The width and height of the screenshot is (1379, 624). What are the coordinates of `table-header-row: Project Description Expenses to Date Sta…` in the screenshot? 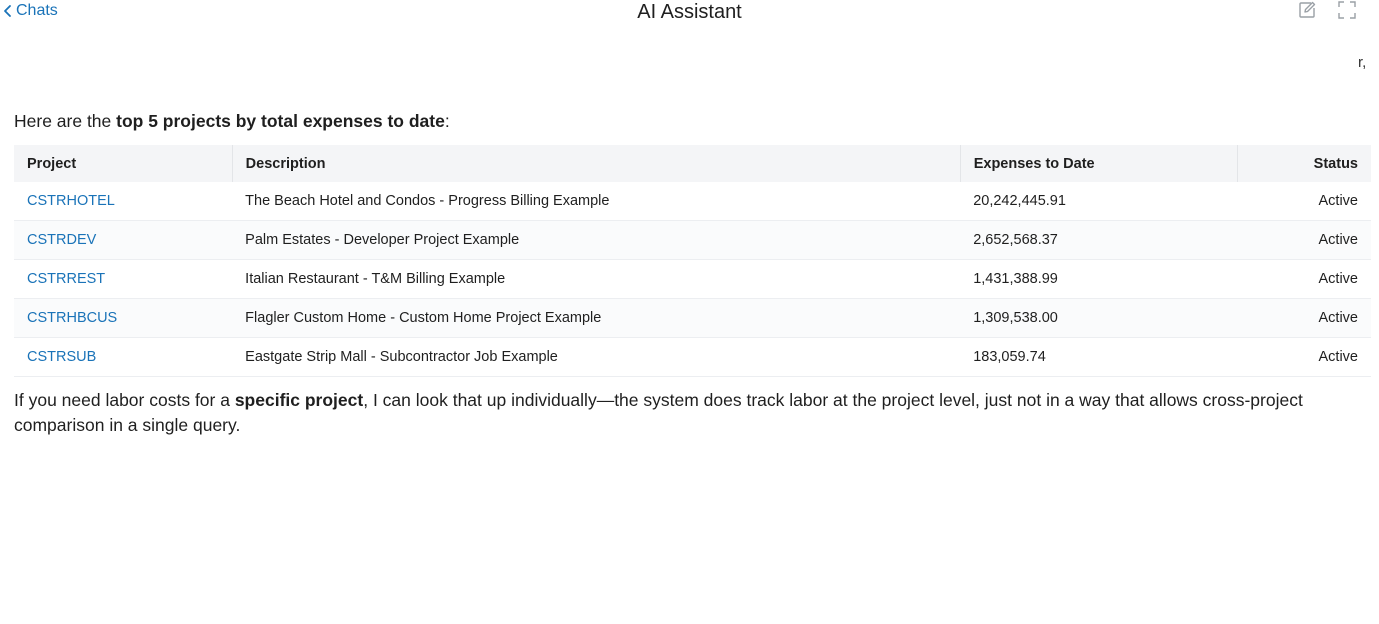 It's located at (692, 163).